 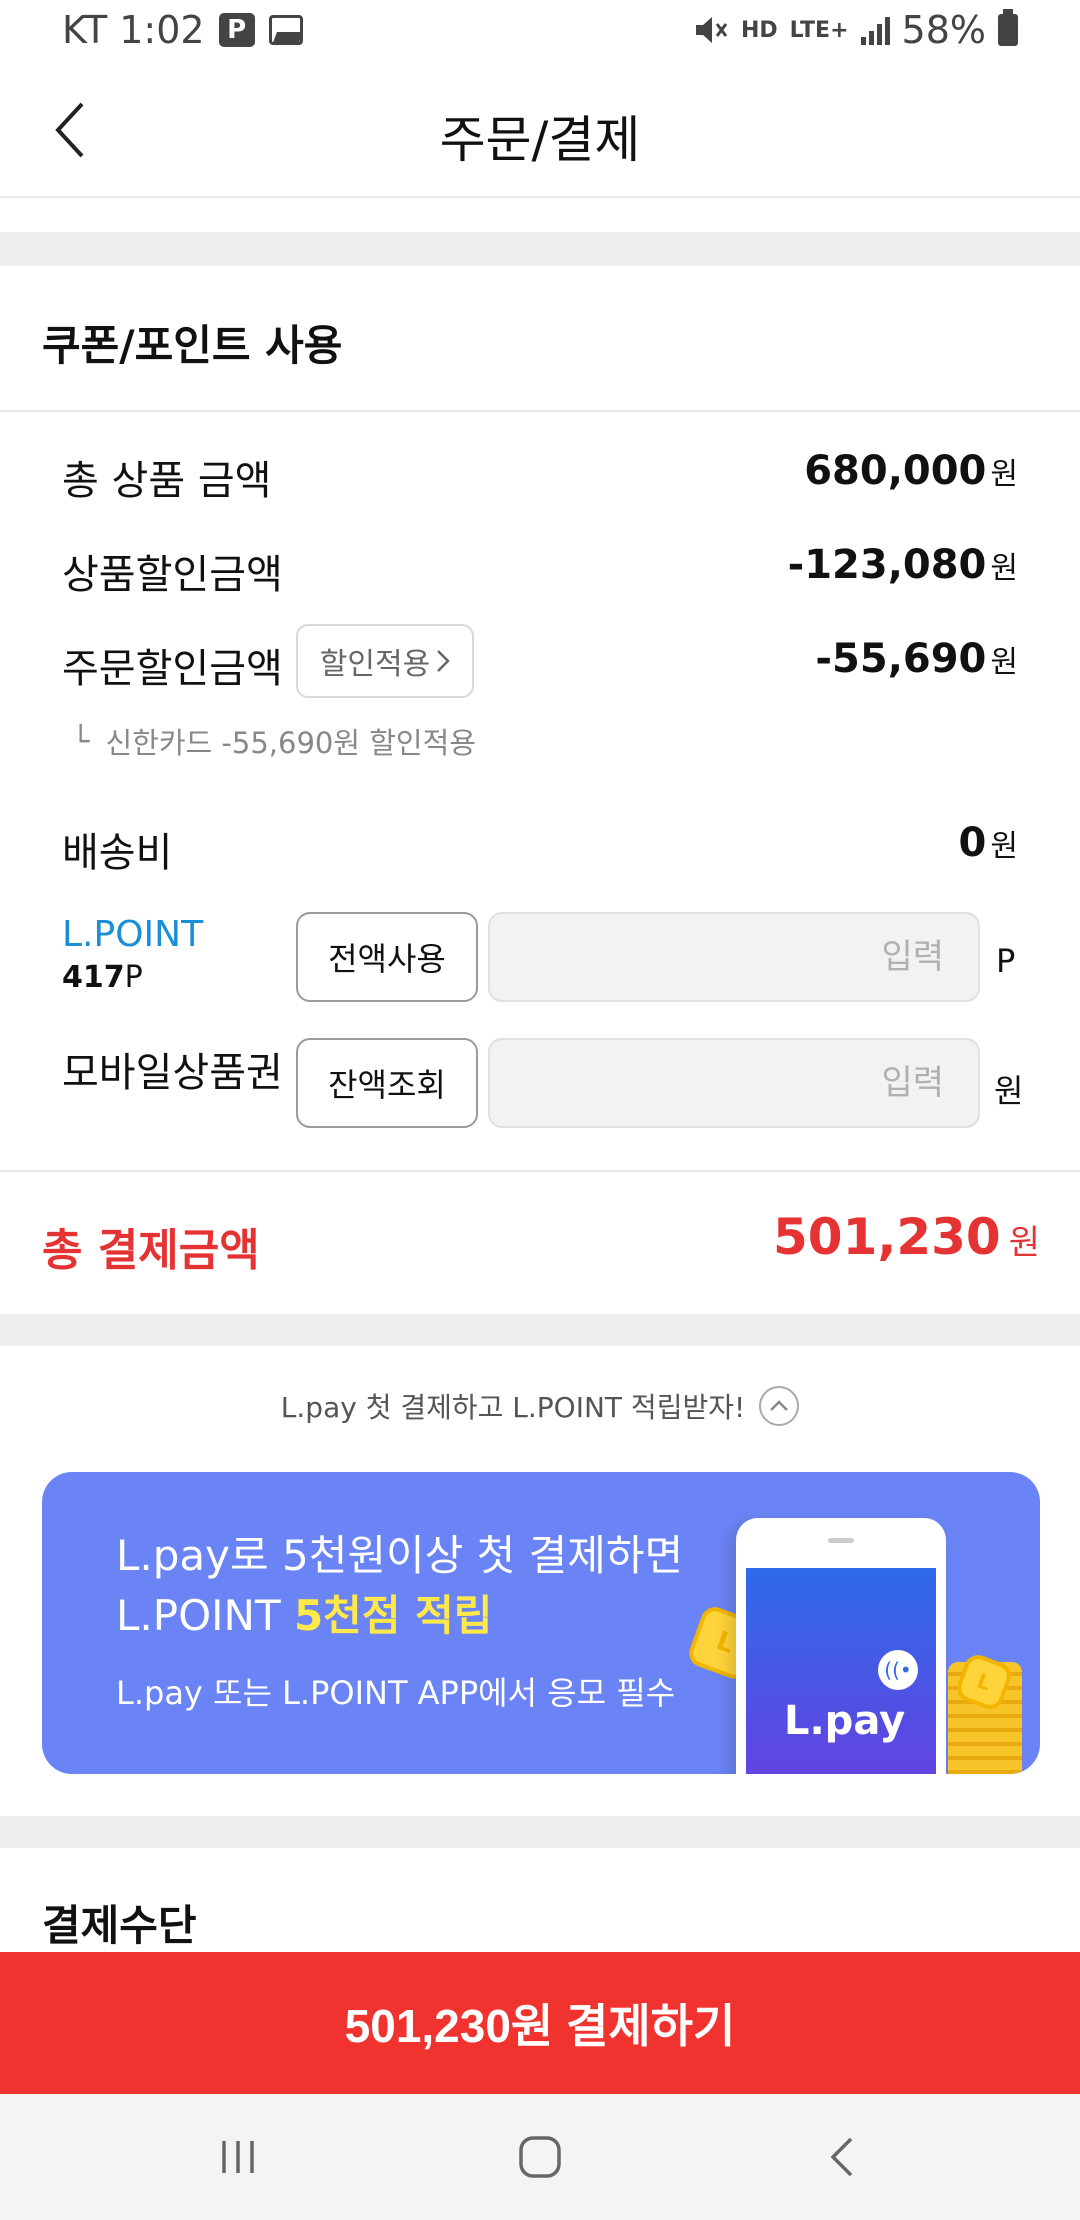 I want to click on product-discount-number: -123,080, so click(x=887, y=565).